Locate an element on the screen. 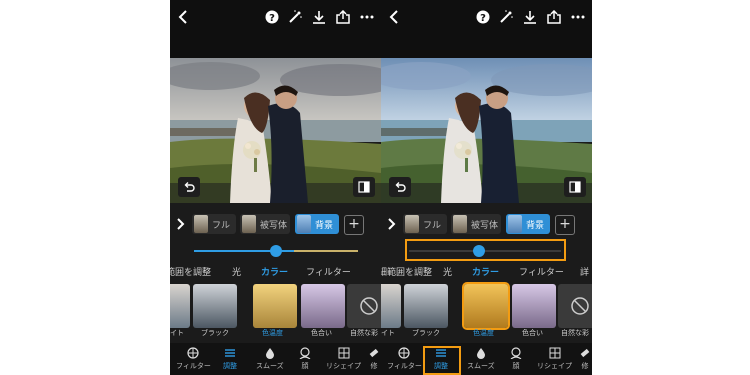 Image resolution: width=750 pixels, height=375 pixels. nav-adjust-label: 調整 is located at coordinates (230, 366).